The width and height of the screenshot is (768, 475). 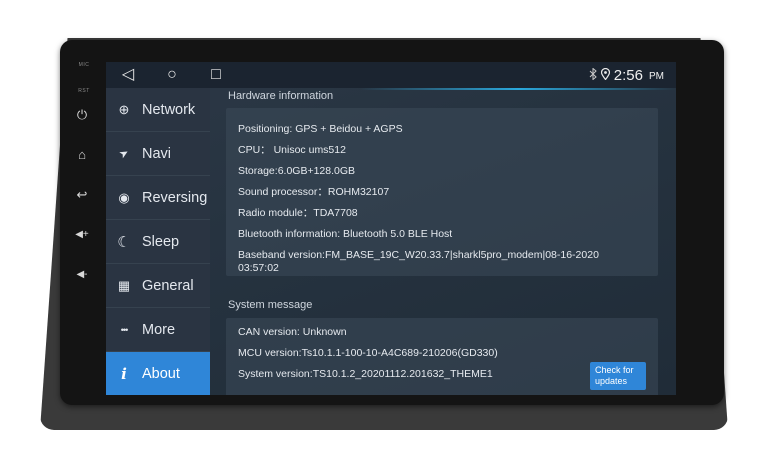 What do you see at coordinates (161, 373) in the screenshot?
I see `sidebar-item-label: About` at bounding box center [161, 373].